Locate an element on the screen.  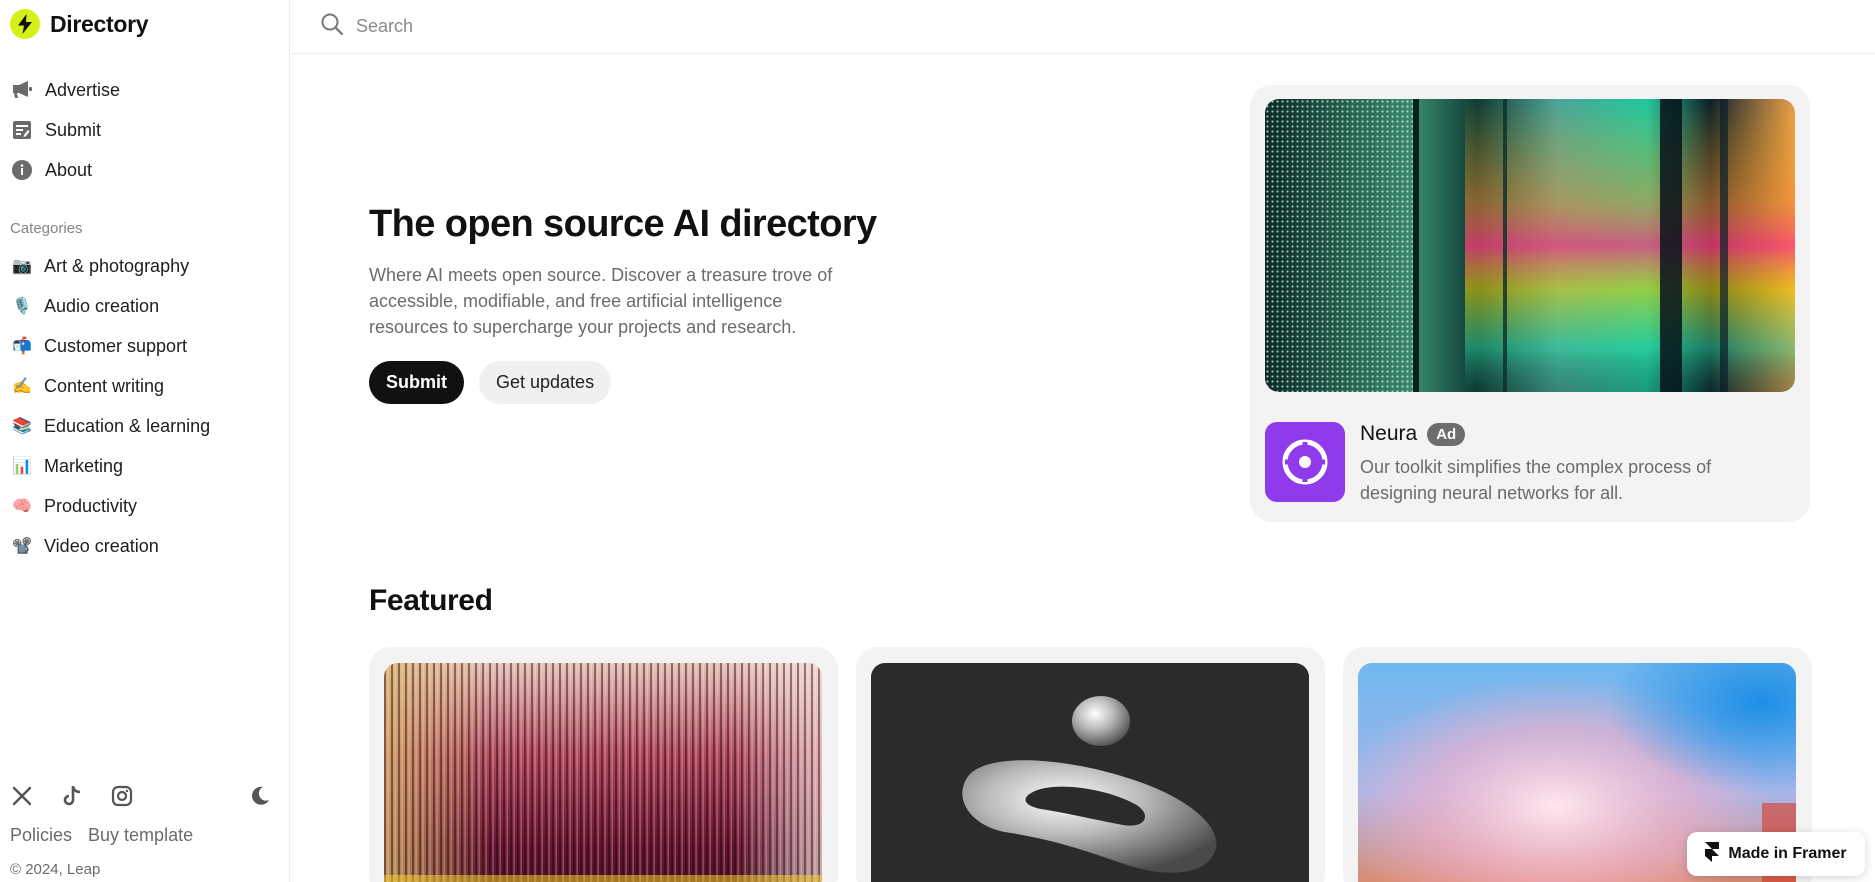
featured-heading: Featured is located at coordinates (431, 600).